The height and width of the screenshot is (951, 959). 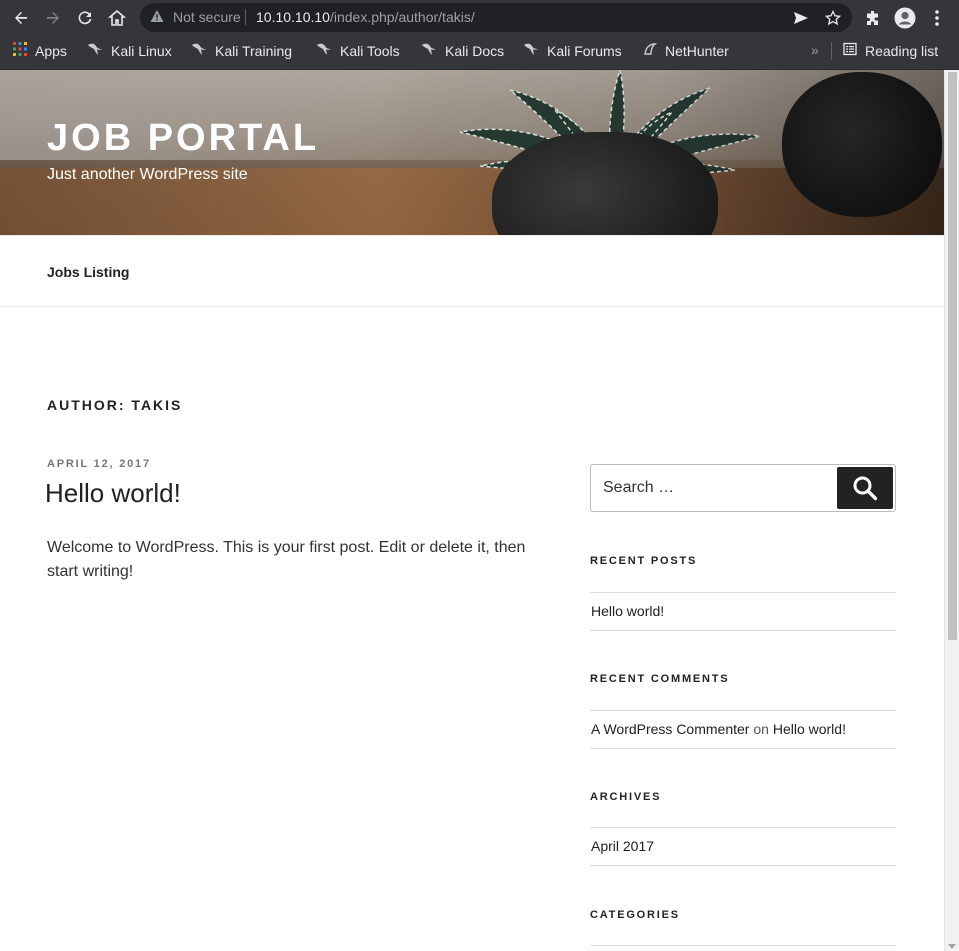 I want to click on bookmark-label: Kali Docs, so click(x=475, y=50).